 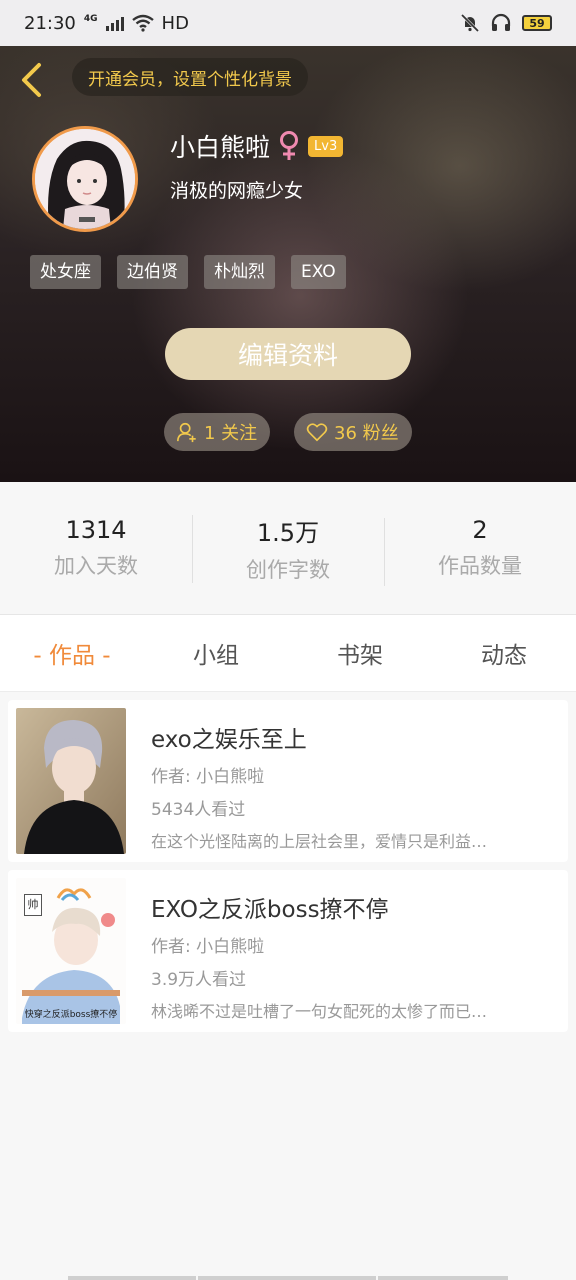 I want to click on back-arrow-icon, so click(x=31, y=80).